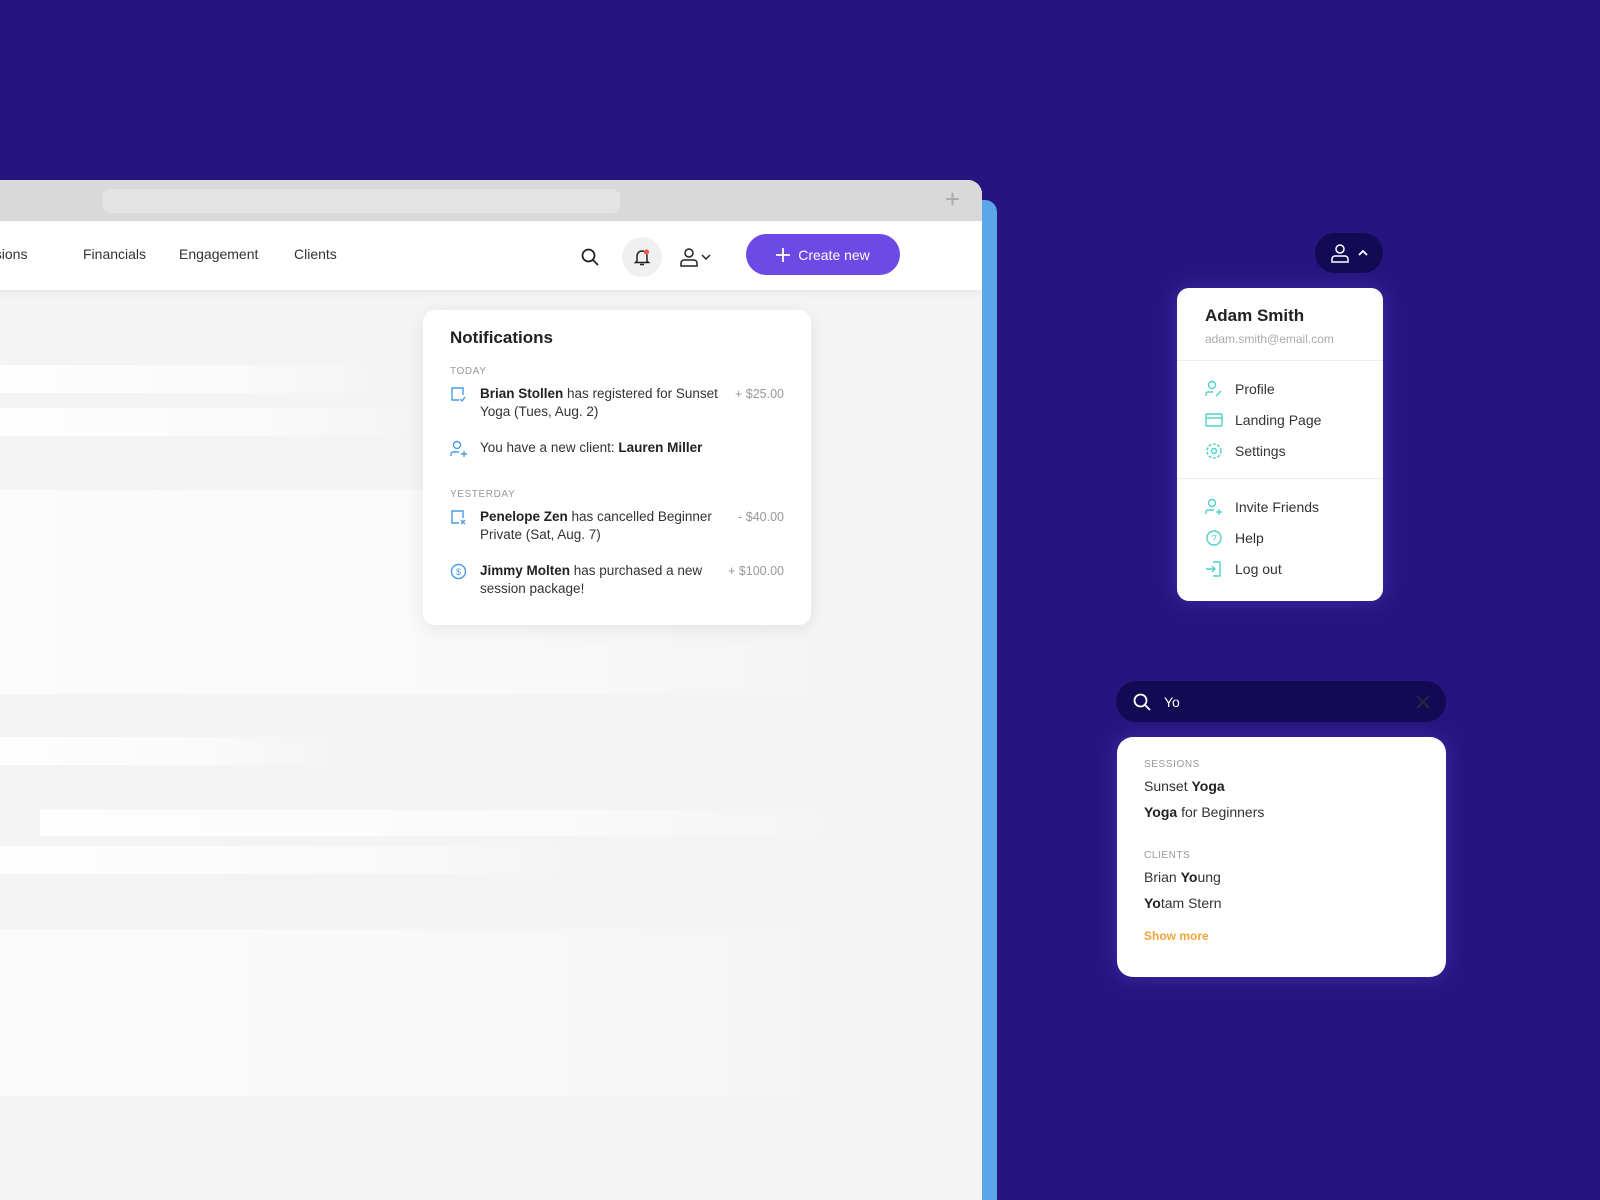  I want to click on client-name: Penelope Zen, so click(524, 516).